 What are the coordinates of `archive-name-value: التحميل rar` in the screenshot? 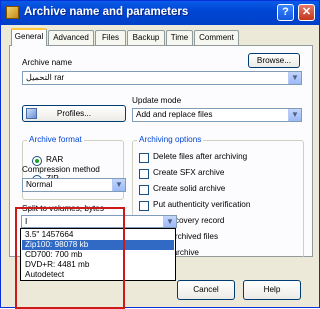 It's located at (45, 77).